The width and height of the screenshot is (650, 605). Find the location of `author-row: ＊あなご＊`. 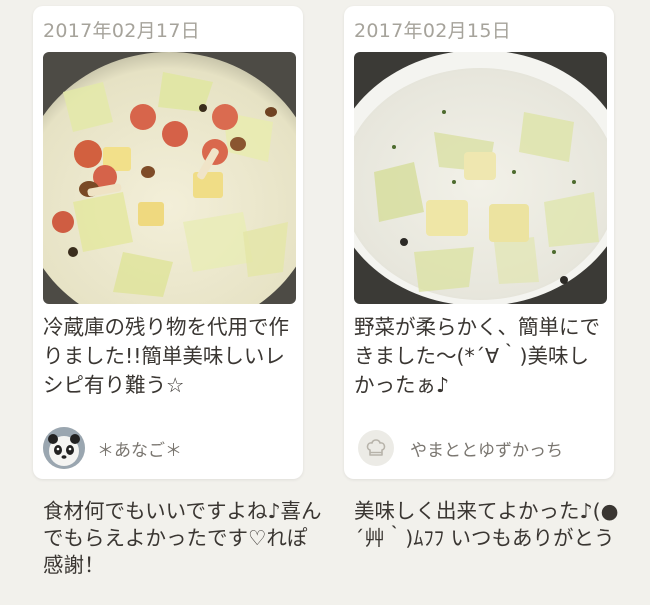

author-row: ＊あなご＊ is located at coordinates (112, 448).